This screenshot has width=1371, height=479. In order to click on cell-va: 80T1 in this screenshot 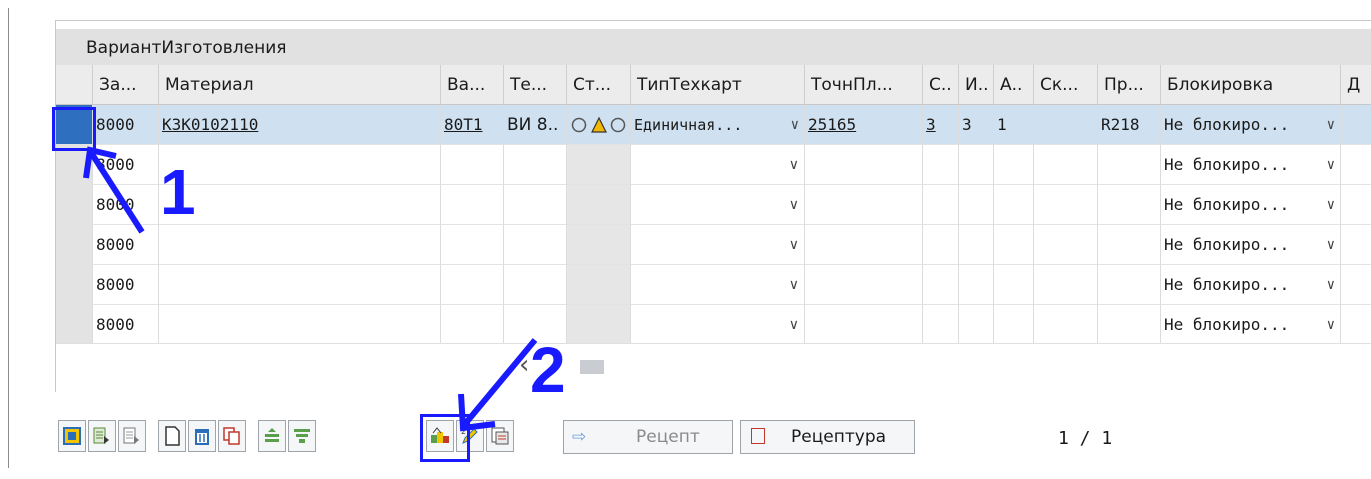, I will do `click(472, 125)`.